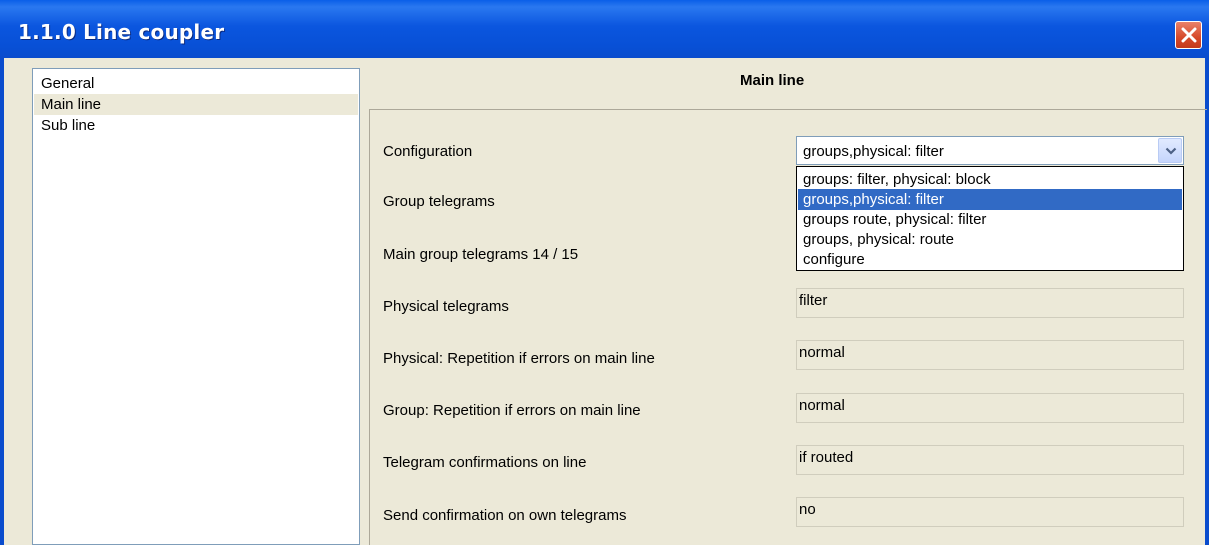 This screenshot has width=1209, height=545. I want to click on nav-item-main-line: Main line, so click(196, 104).